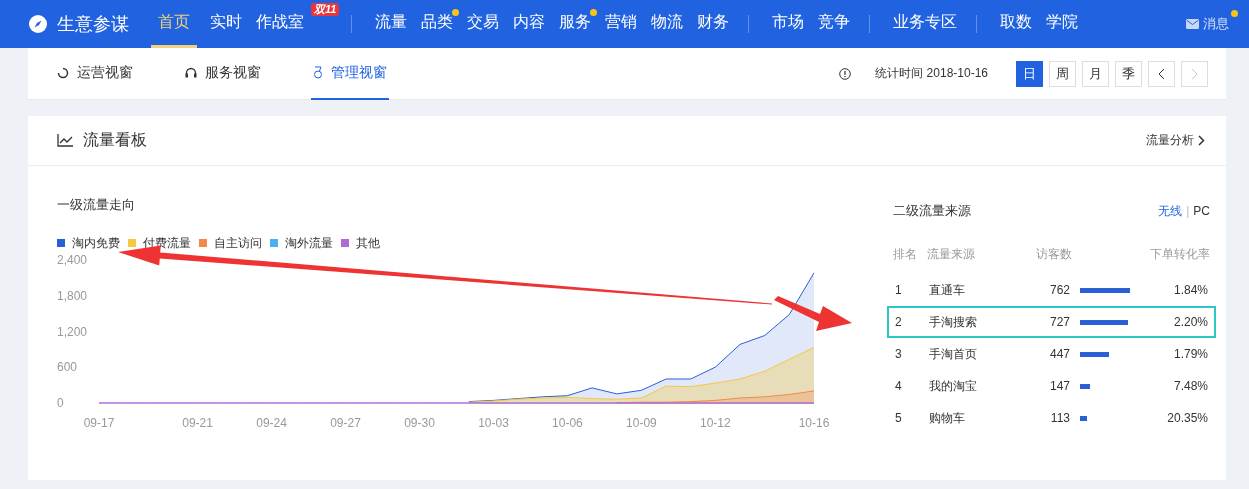 Image resolution: width=1249 pixels, height=489 pixels. I want to click on y-tick-label: 1,200, so click(72, 331).